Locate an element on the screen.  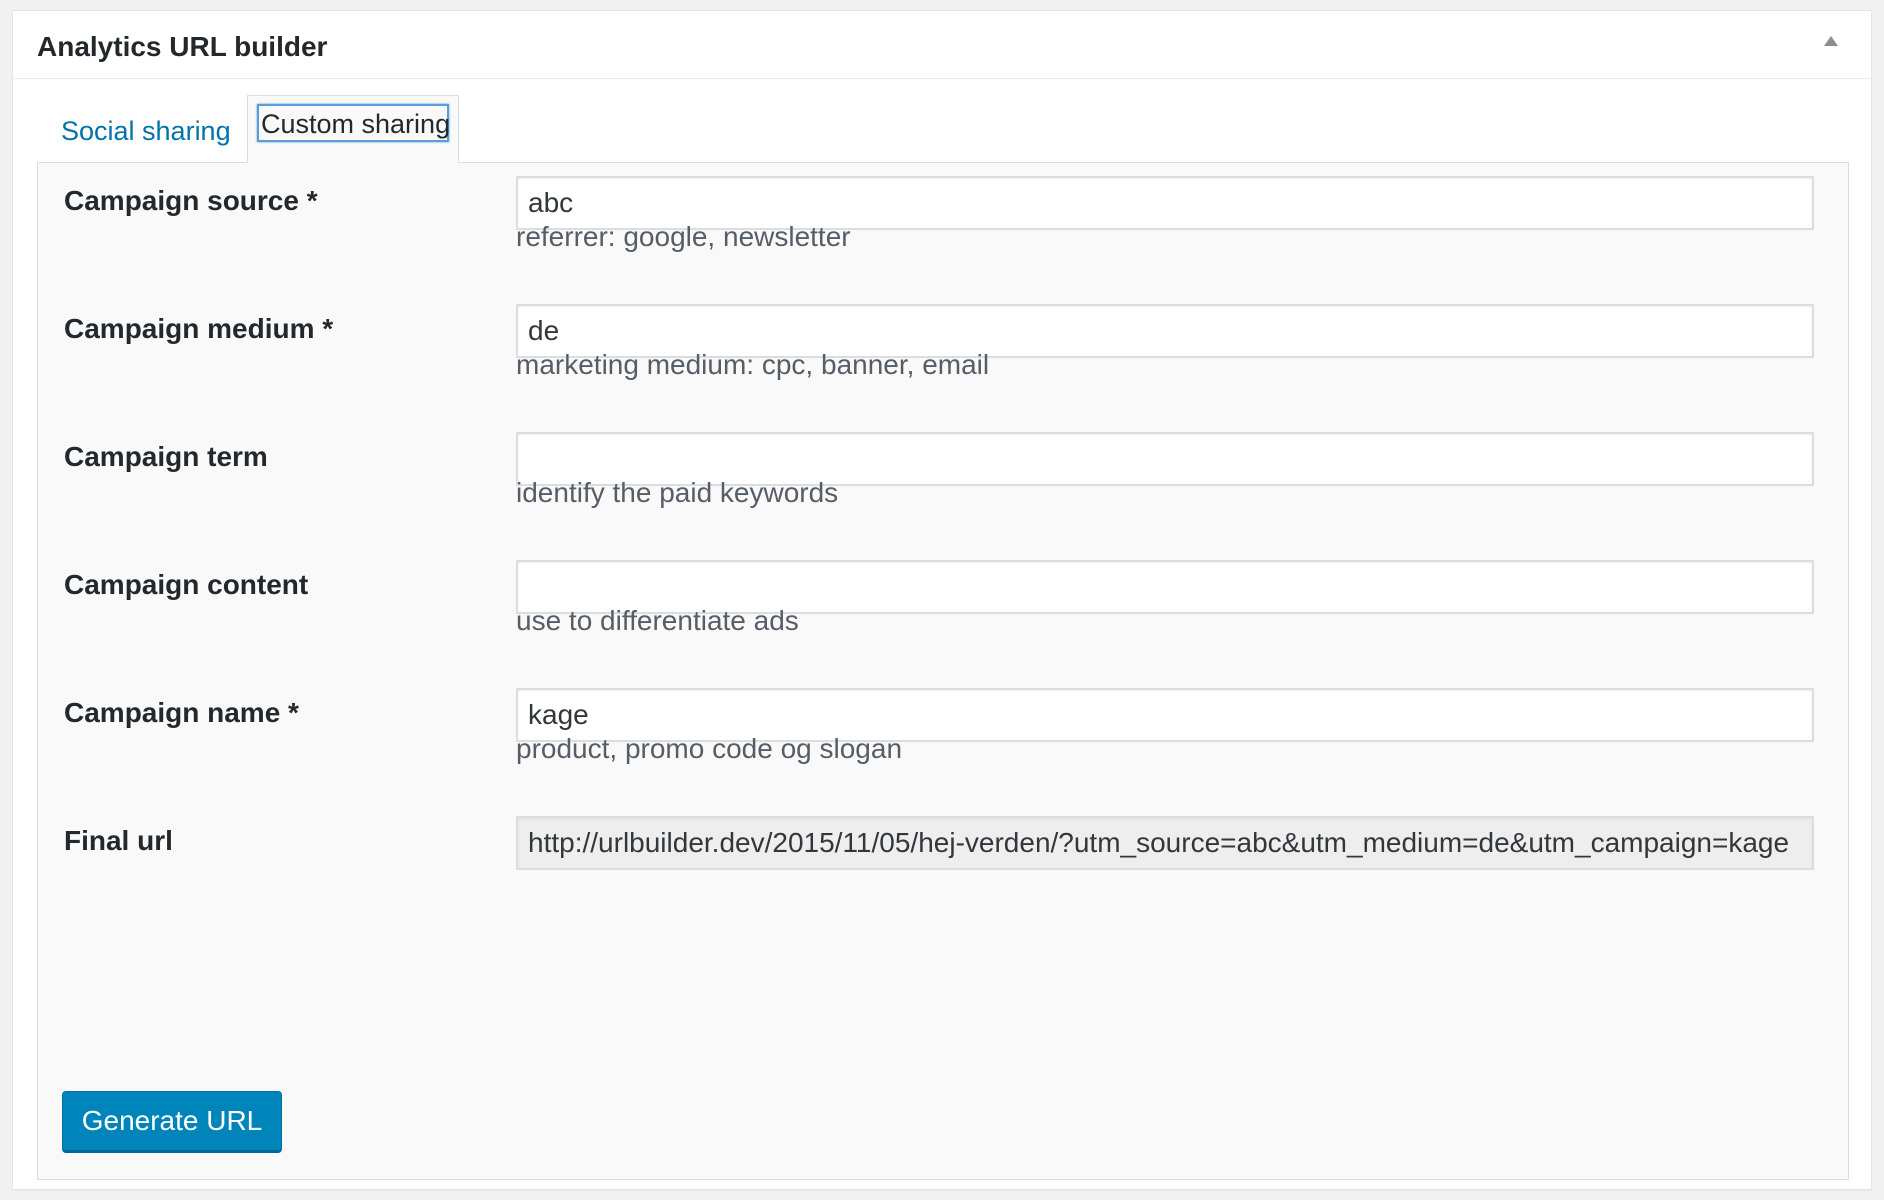
tab-custom-sharing: Custom sharing is located at coordinates (353, 129).